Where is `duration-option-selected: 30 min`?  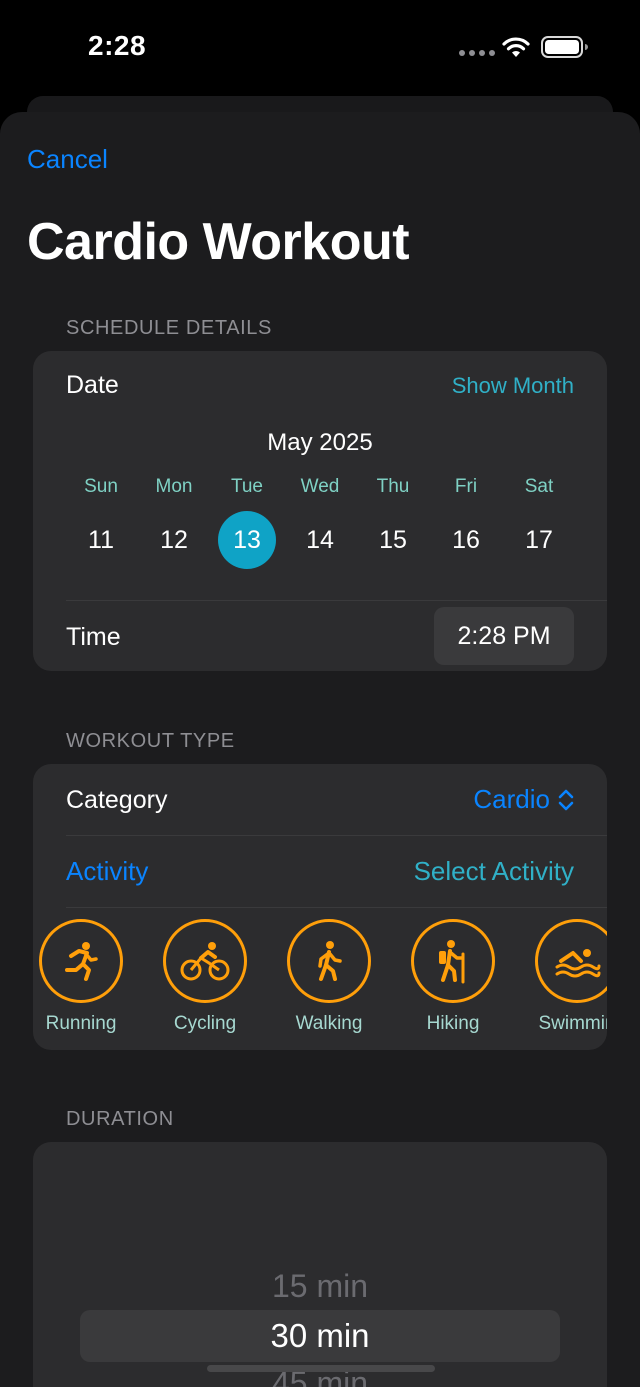 duration-option-selected: 30 min is located at coordinates (320, 1336).